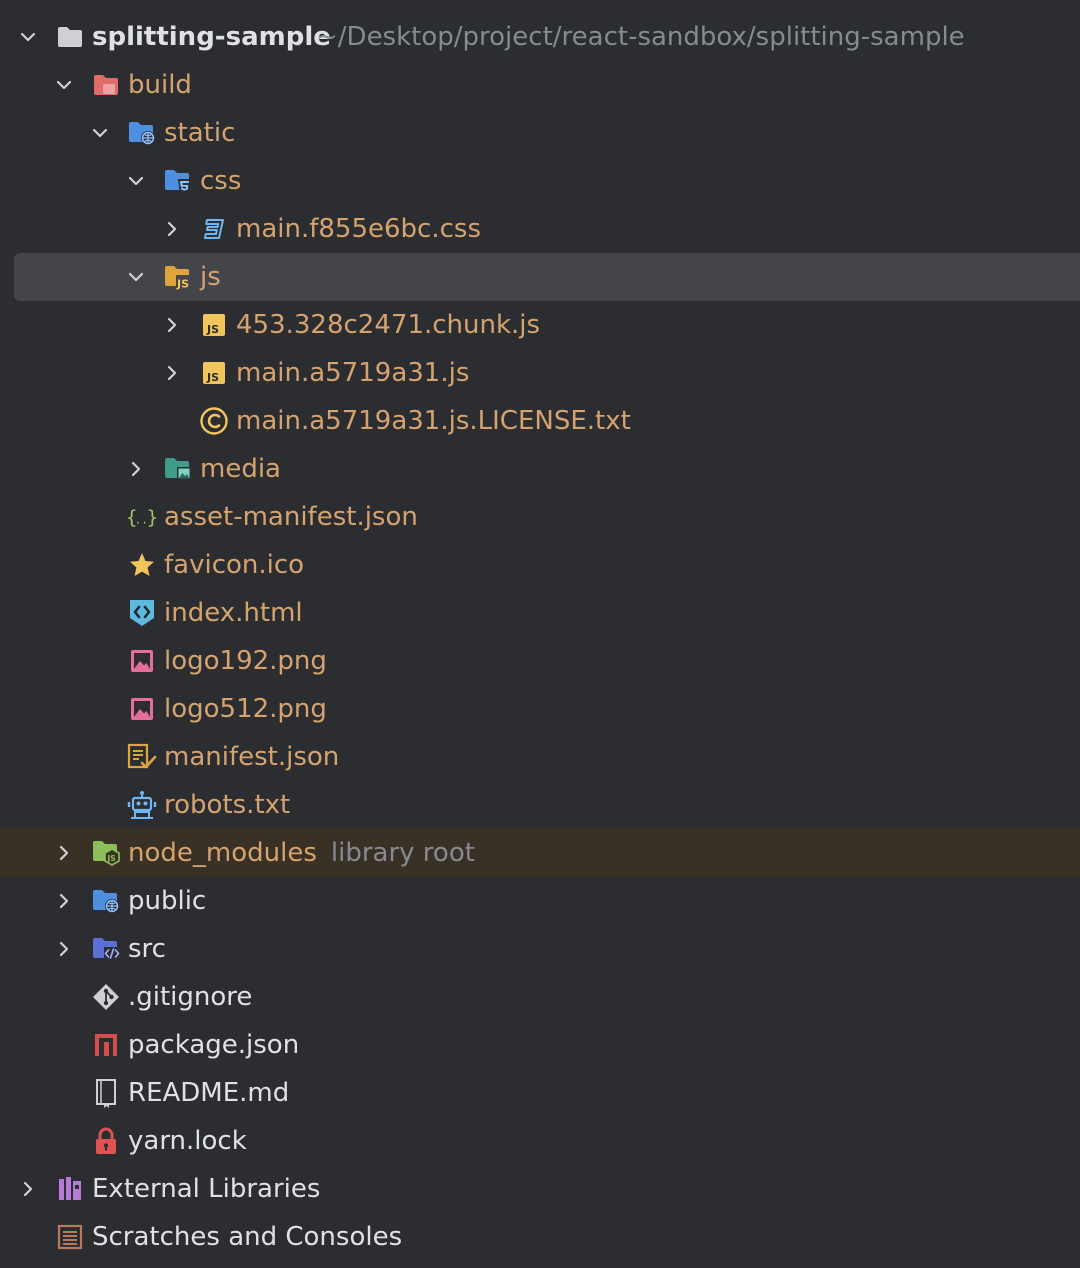 This screenshot has width=1080, height=1268. I want to click on tree-label-js-main: main.a5719a31.js, so click(353, 373).